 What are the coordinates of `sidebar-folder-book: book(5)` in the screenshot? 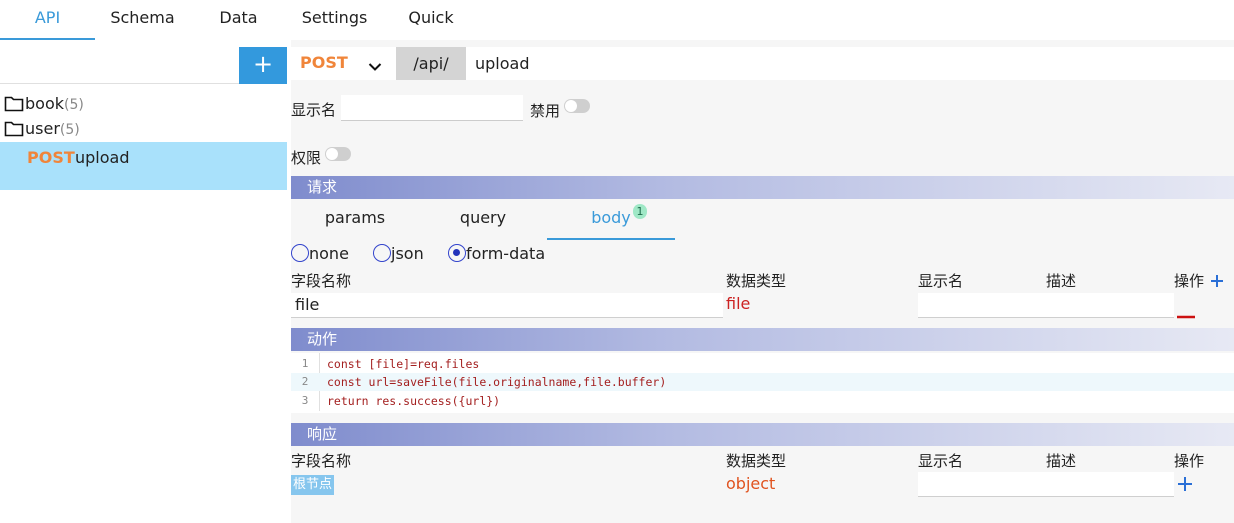 It's located at (44, 104).